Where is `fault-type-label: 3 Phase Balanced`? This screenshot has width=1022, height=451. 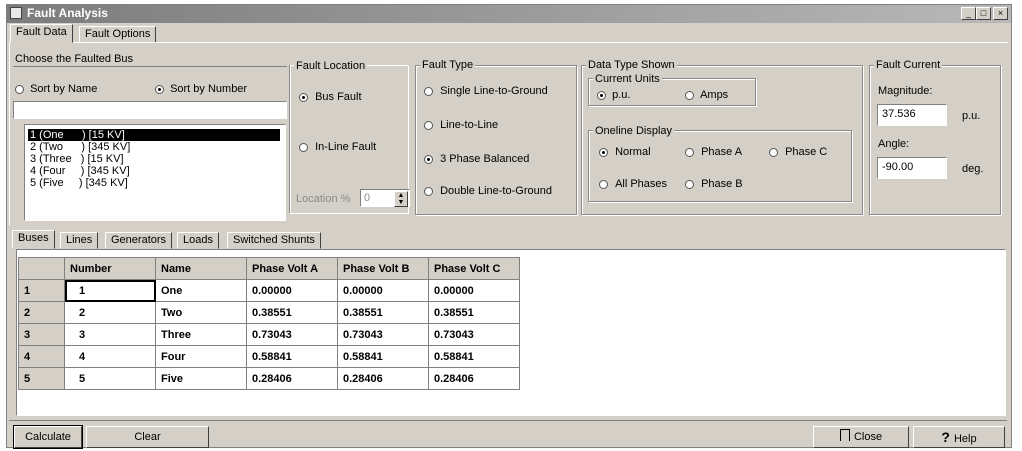
fault-type-label: 3 Phase Balanced is located at coordinates (485, 159).